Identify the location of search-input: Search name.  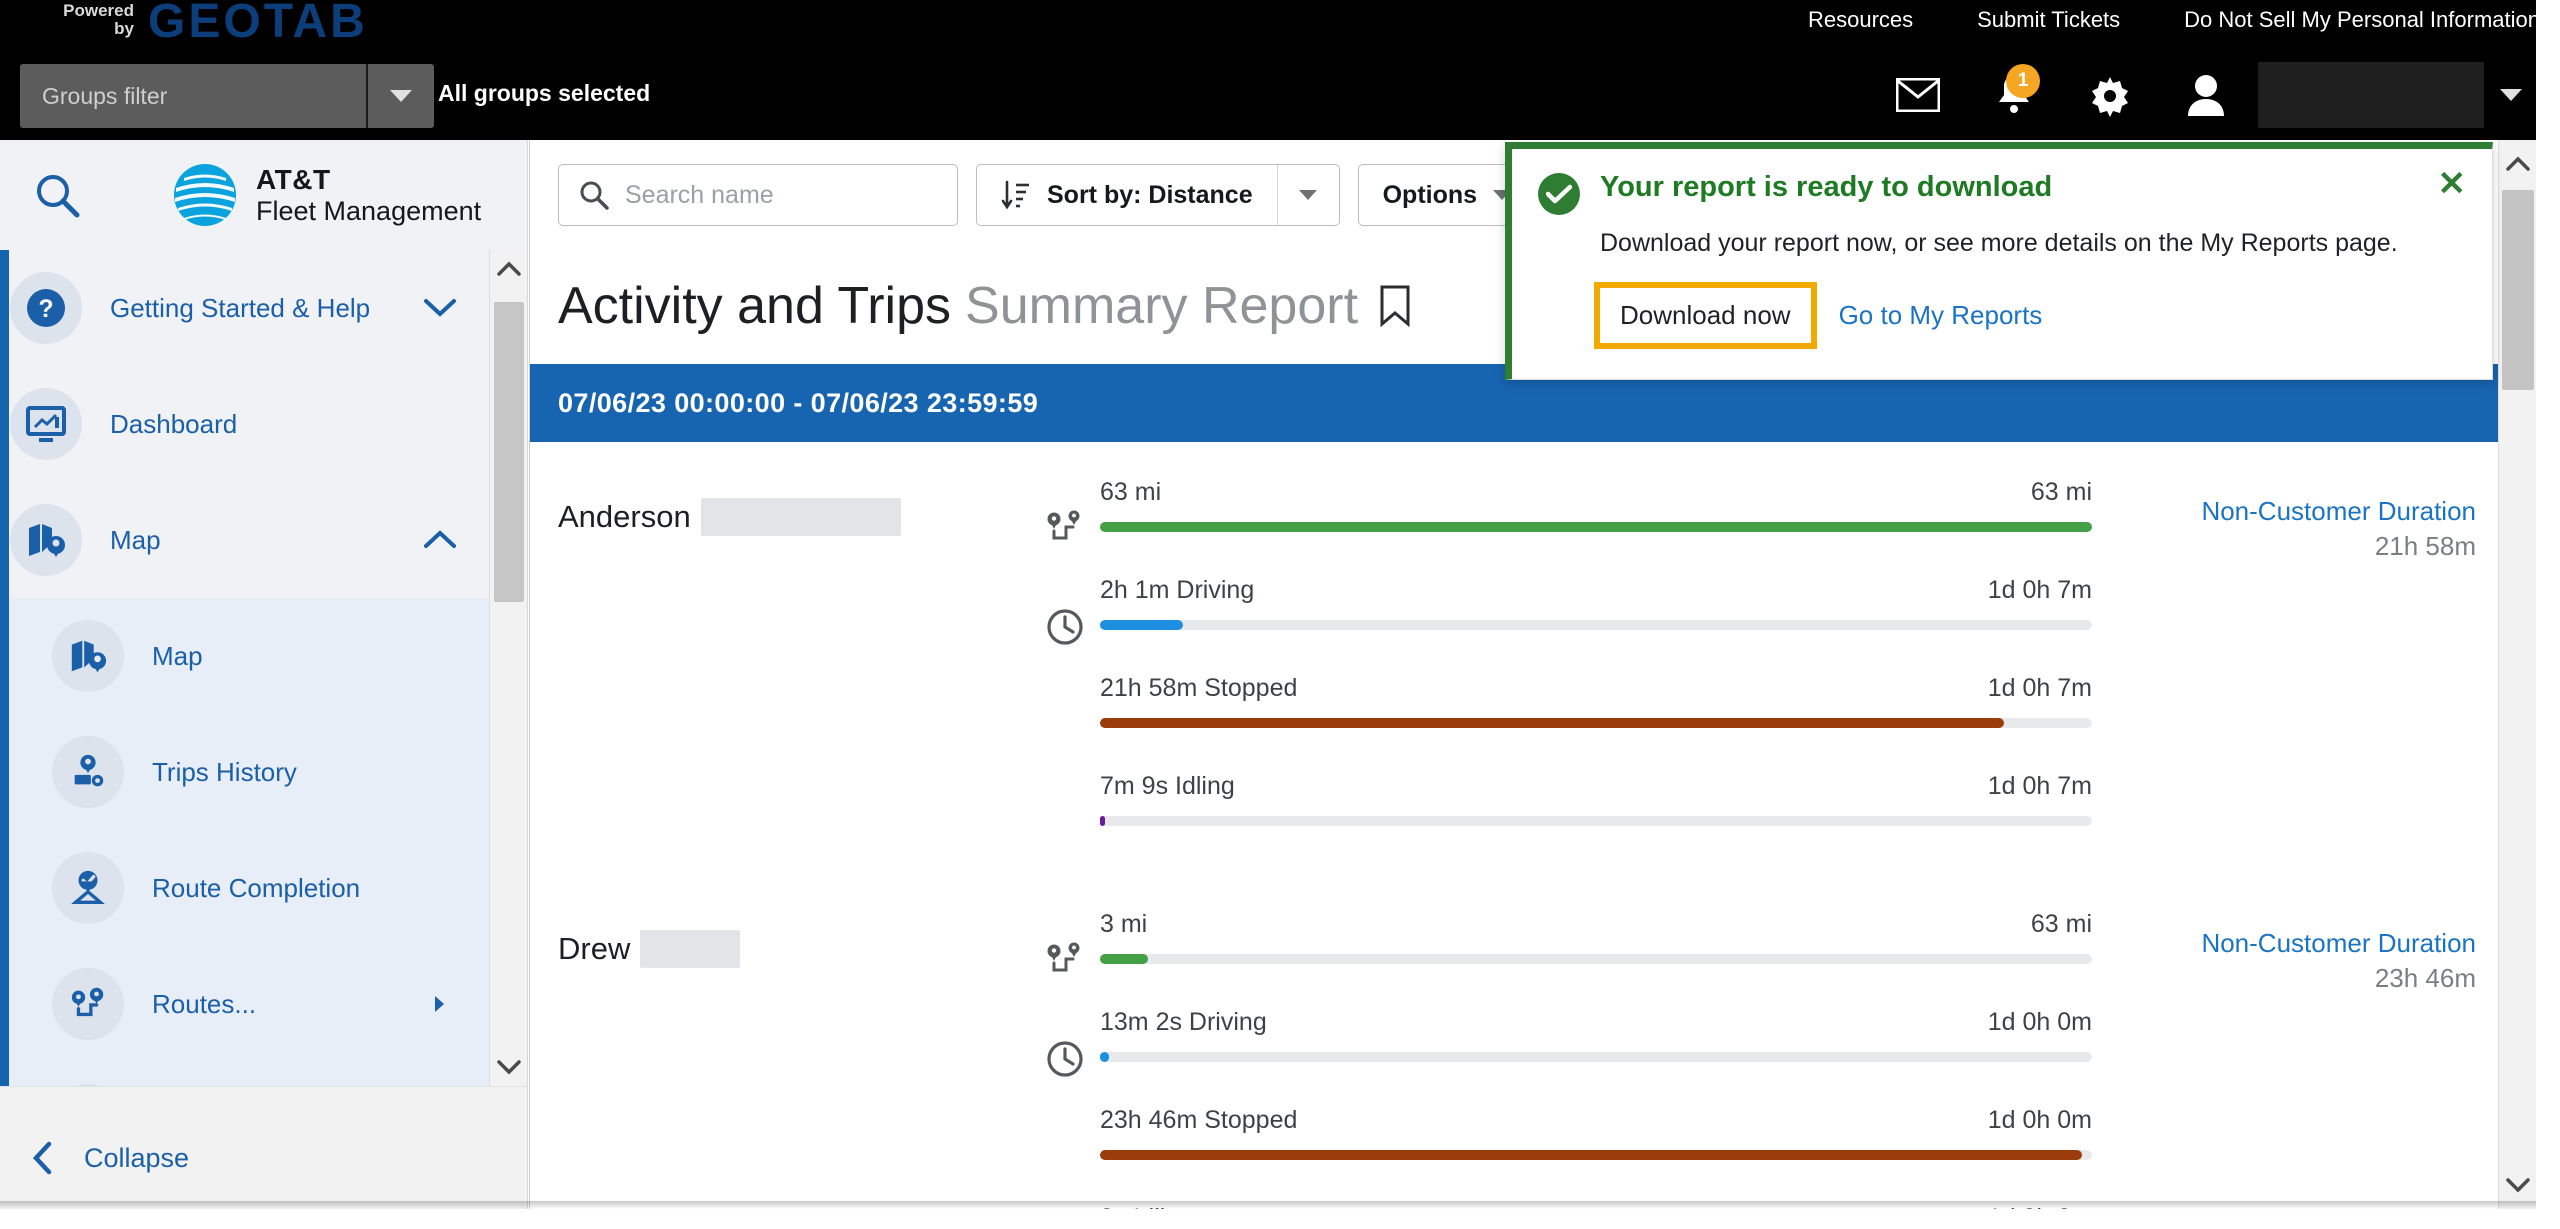
(758, 195).